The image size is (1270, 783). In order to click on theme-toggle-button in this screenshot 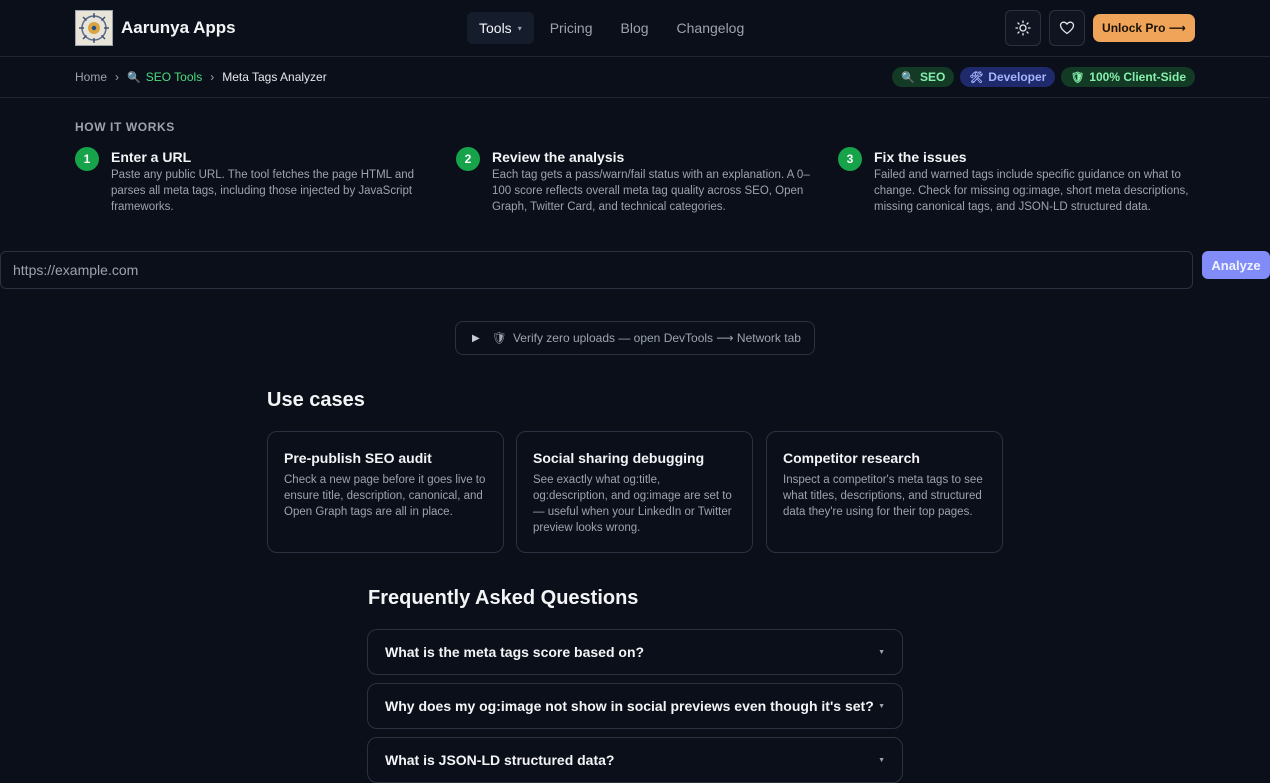, I will do `click(1023, 28)`.